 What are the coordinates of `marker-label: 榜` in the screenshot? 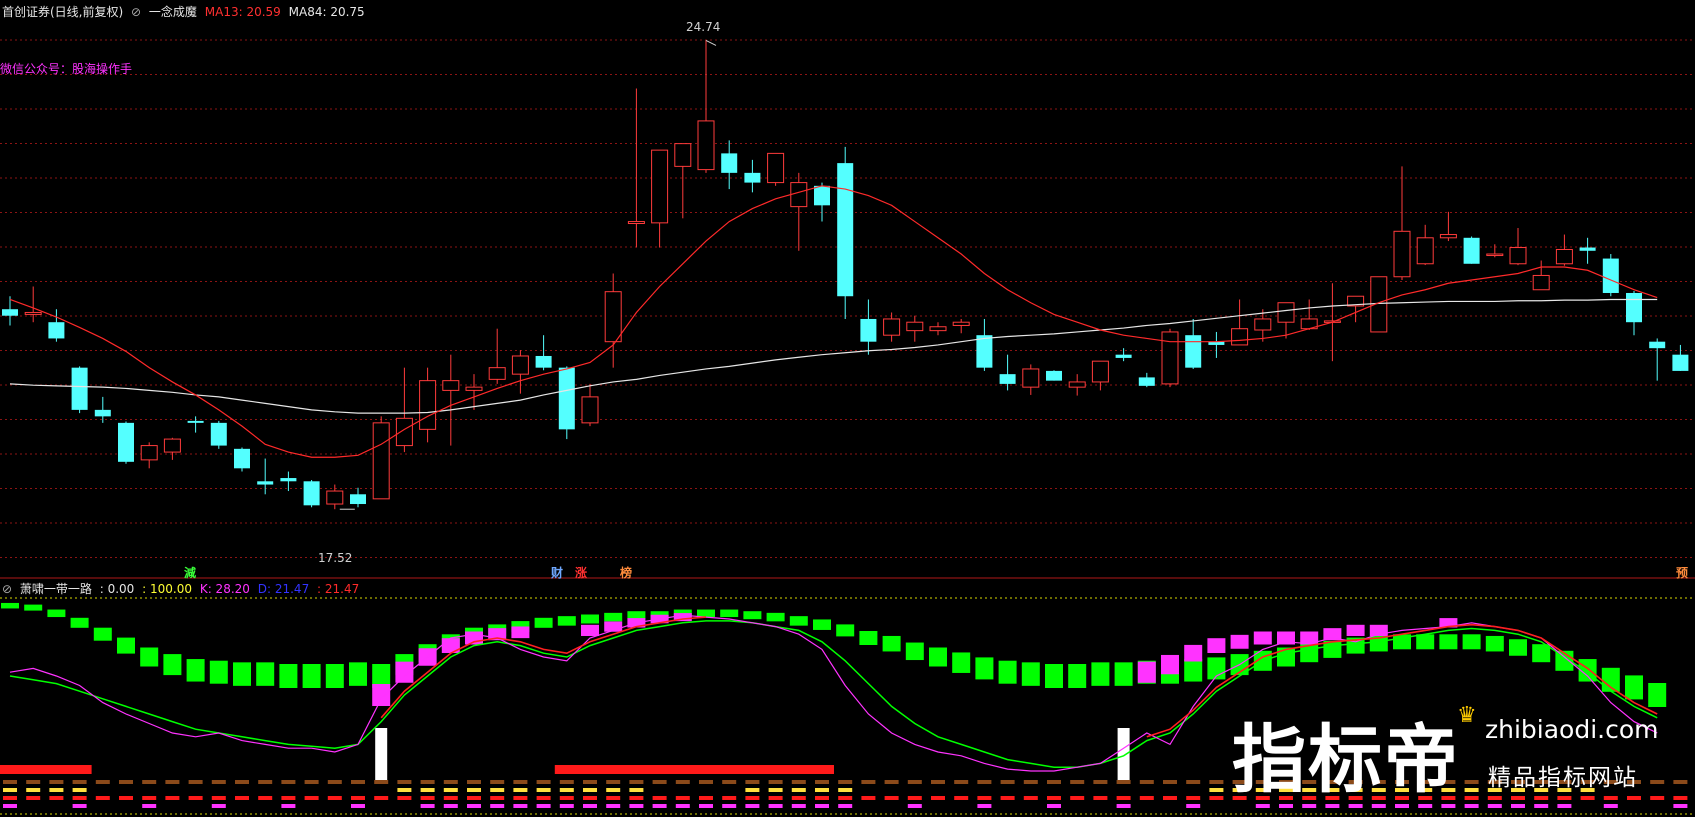 It's located at (626, 573).